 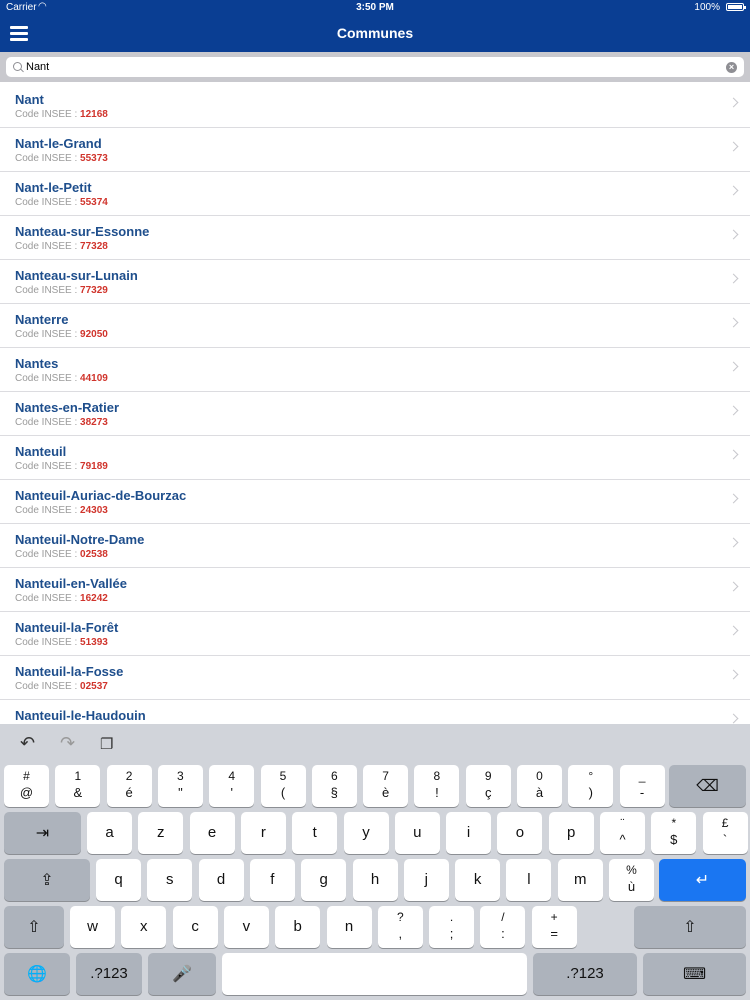 I want to click on space-bar, so click(x=374, y=974).